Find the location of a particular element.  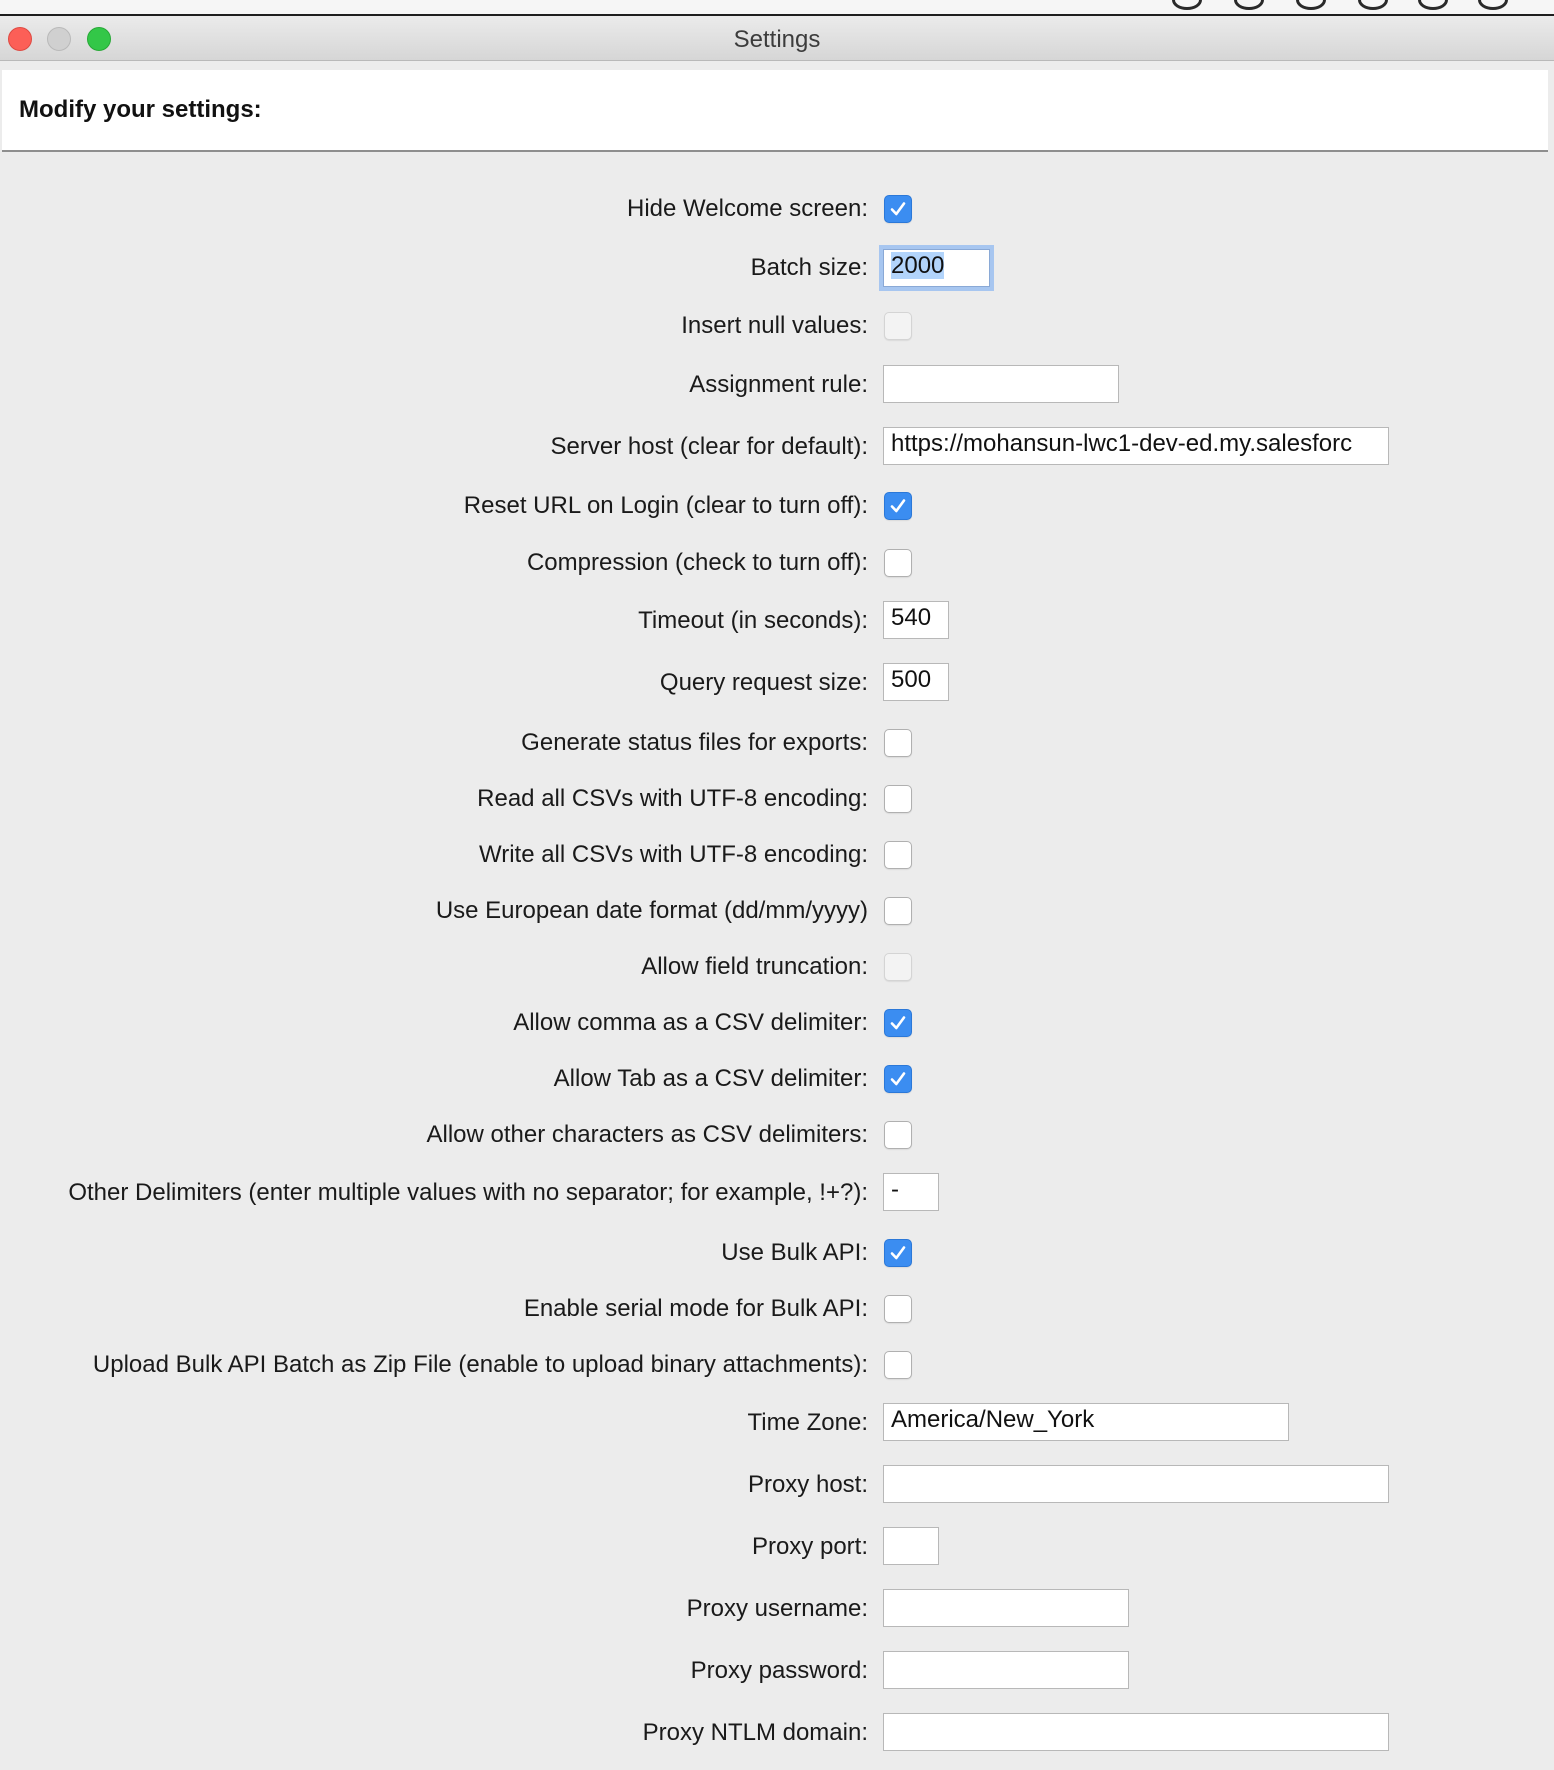

insert-null-values-label: Insert null values: is located at coordinates (774, 325).